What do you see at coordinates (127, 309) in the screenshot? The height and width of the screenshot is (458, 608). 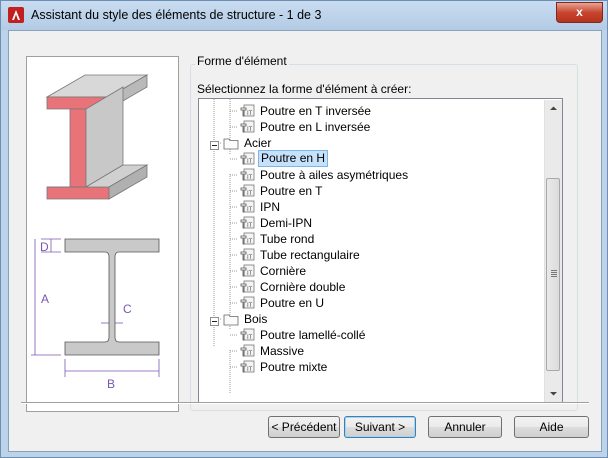 I see `dimension-c-label: C` at bounding box center [127, 309].